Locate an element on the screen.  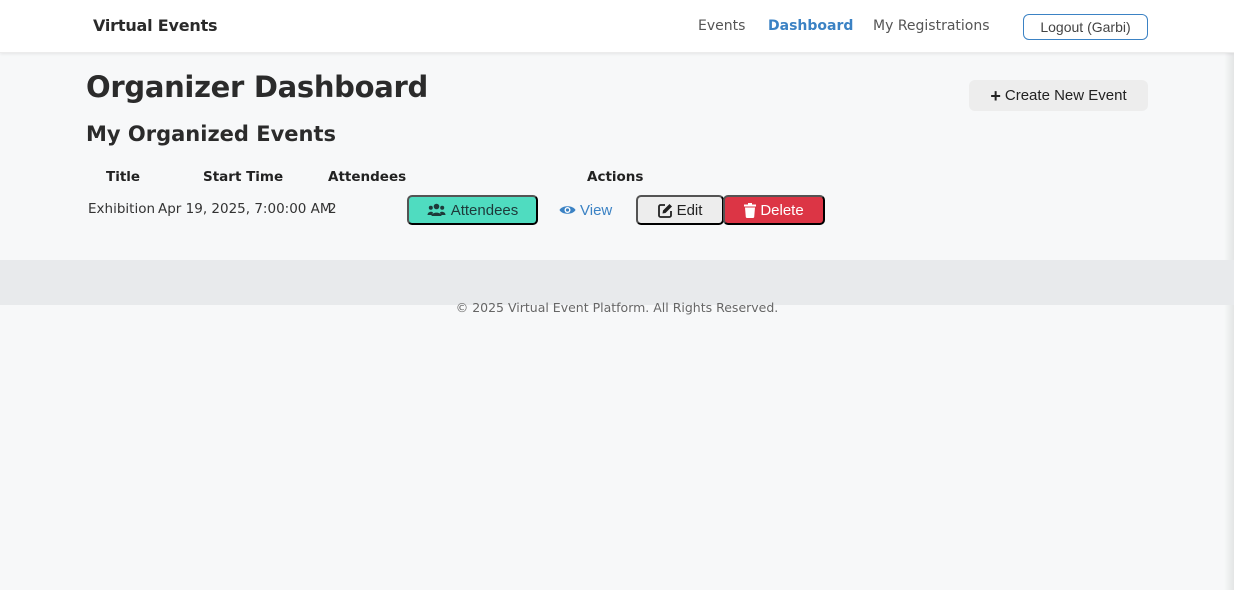
create-new-event-button: + Create New Event is located at coordinates (1058, 95).